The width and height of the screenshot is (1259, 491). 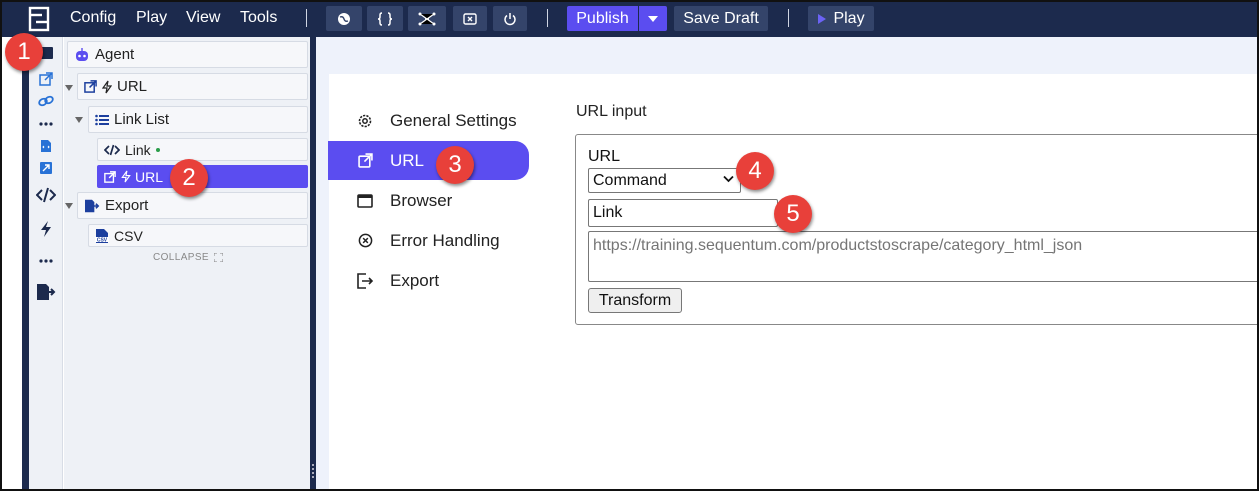 I want to click on network-button, so click(x=427, y=18).